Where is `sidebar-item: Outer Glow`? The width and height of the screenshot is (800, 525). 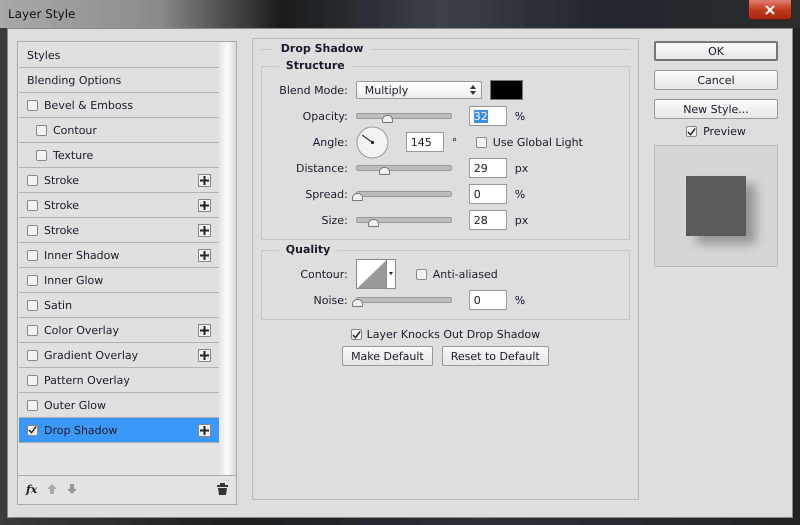 sidebar-item: Outer Glow is located at coordinates (119, 405).